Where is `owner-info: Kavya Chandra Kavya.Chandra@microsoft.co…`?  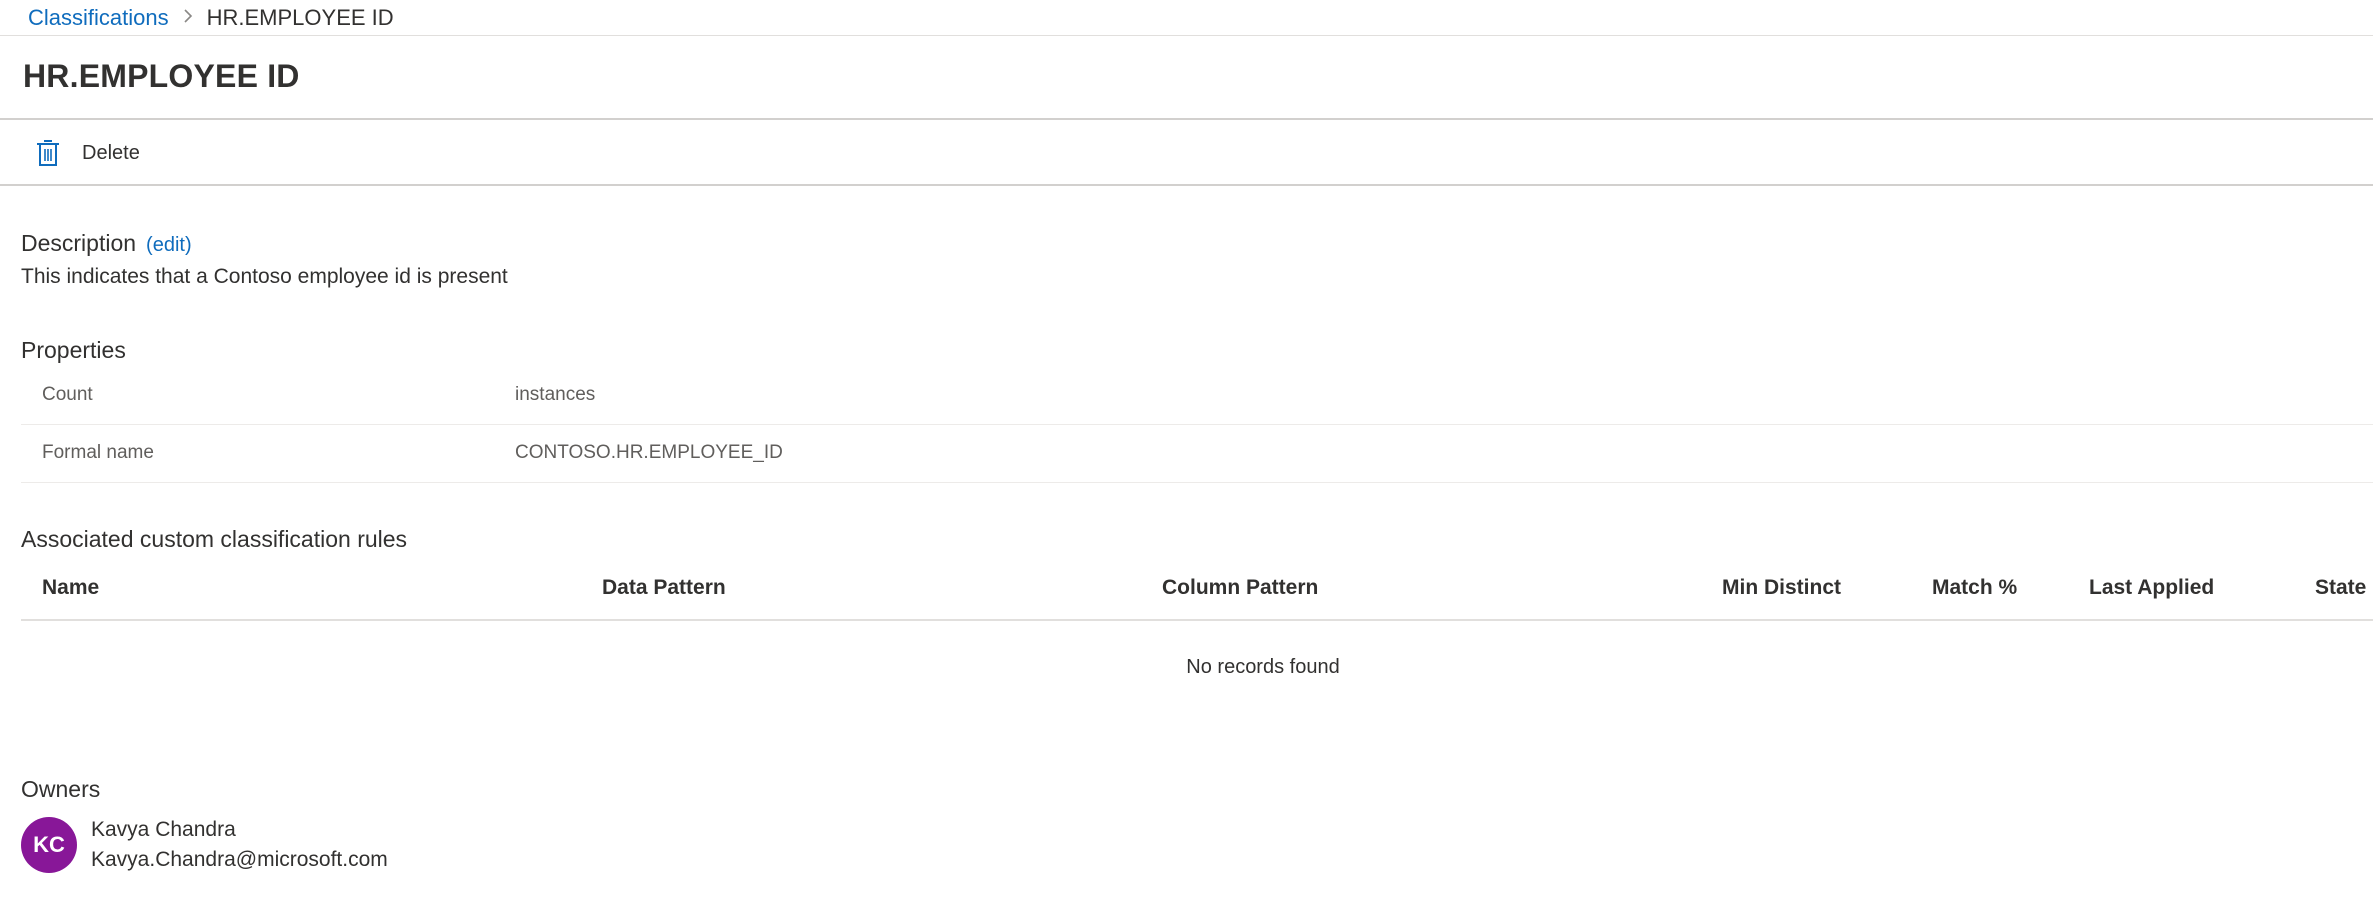
owner-info: Kavya Chandra Kavya.Chandra@microsoft.co… is located at coordinates (239, 845).